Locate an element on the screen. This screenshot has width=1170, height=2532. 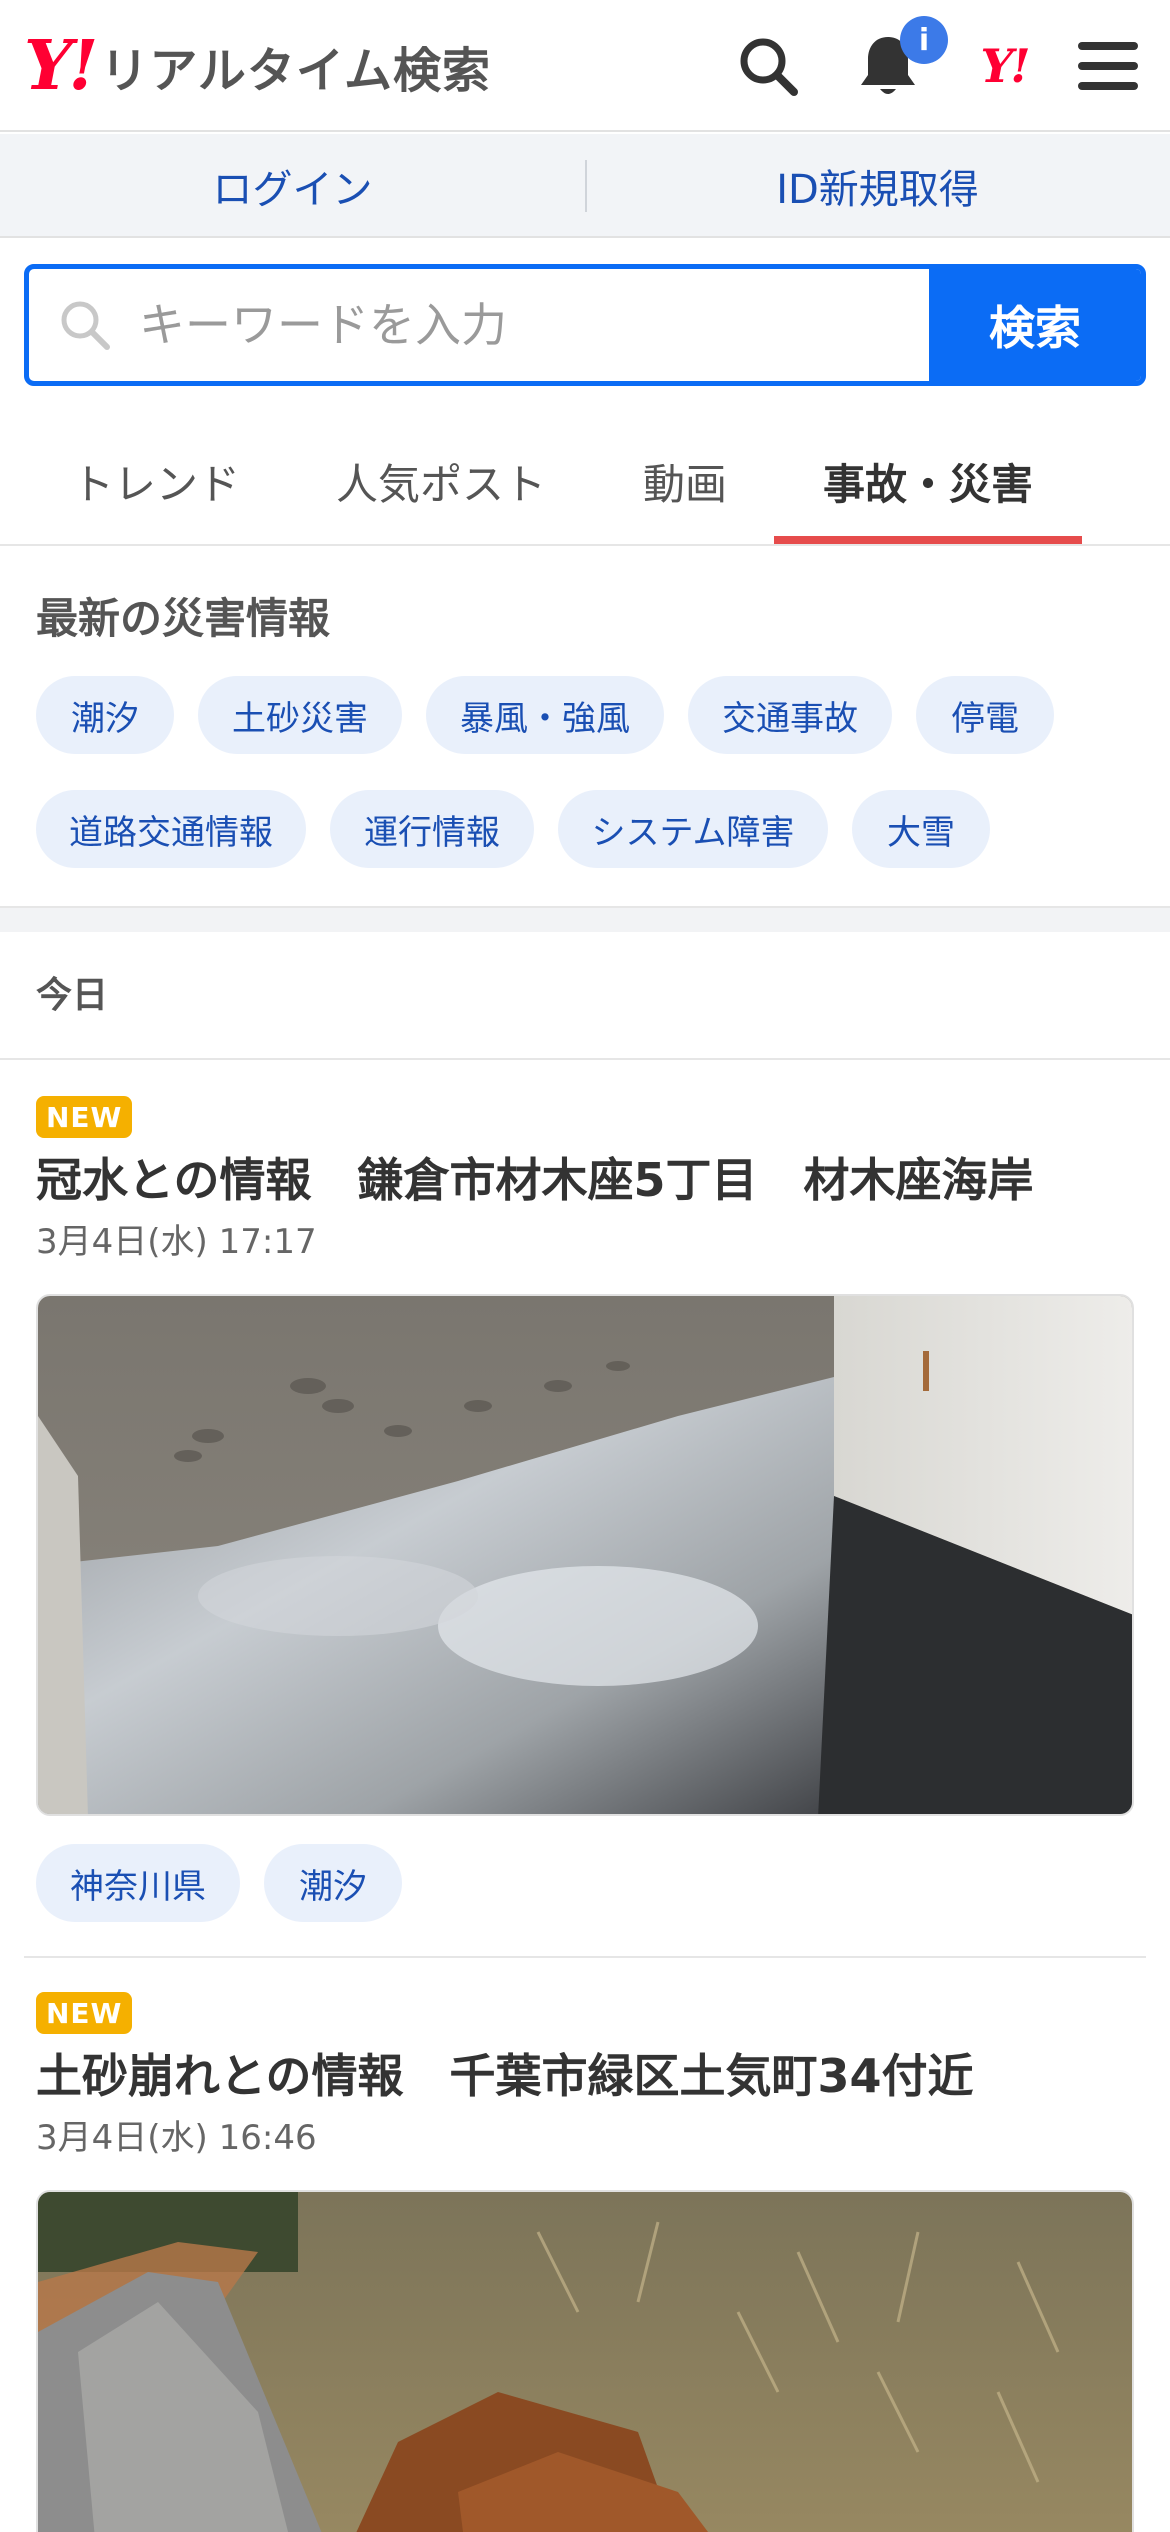
search-field-icon is located at coordinates (85, 325).